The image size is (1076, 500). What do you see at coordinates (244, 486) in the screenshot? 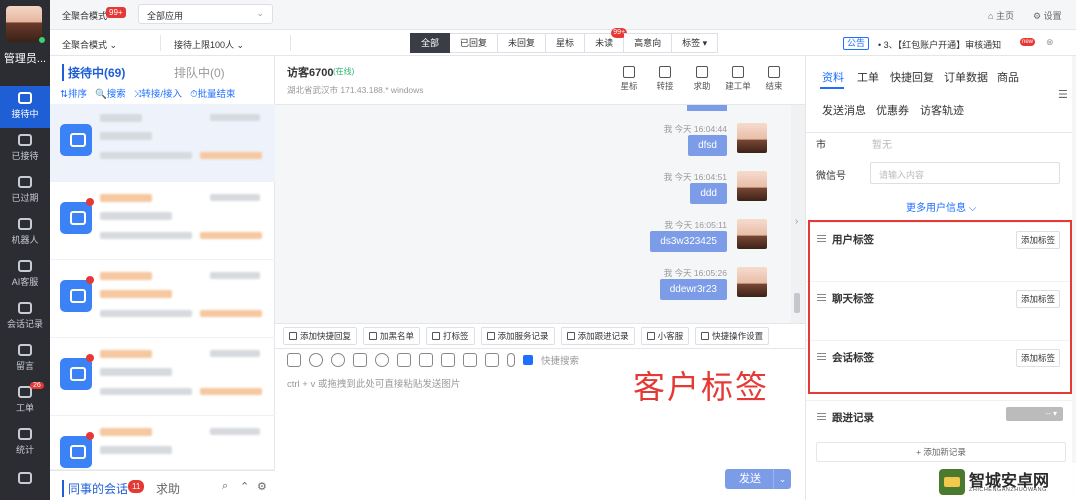
I see `chevron-up-icon: ⌃` at bounding box center [244, 486].